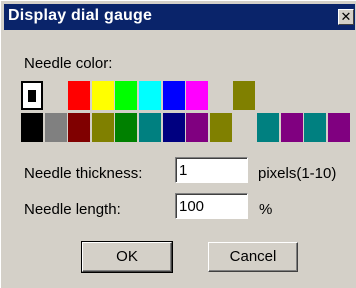  I want to click on needle-color-label: Needle color:, so click(68, 63).